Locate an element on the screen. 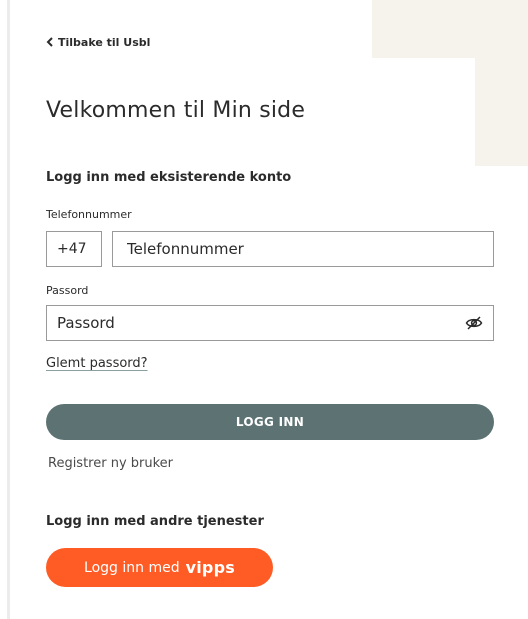 The image size is (528, 619). forgot-password-link: Glemt passord? is located at coordinates (97, 363).